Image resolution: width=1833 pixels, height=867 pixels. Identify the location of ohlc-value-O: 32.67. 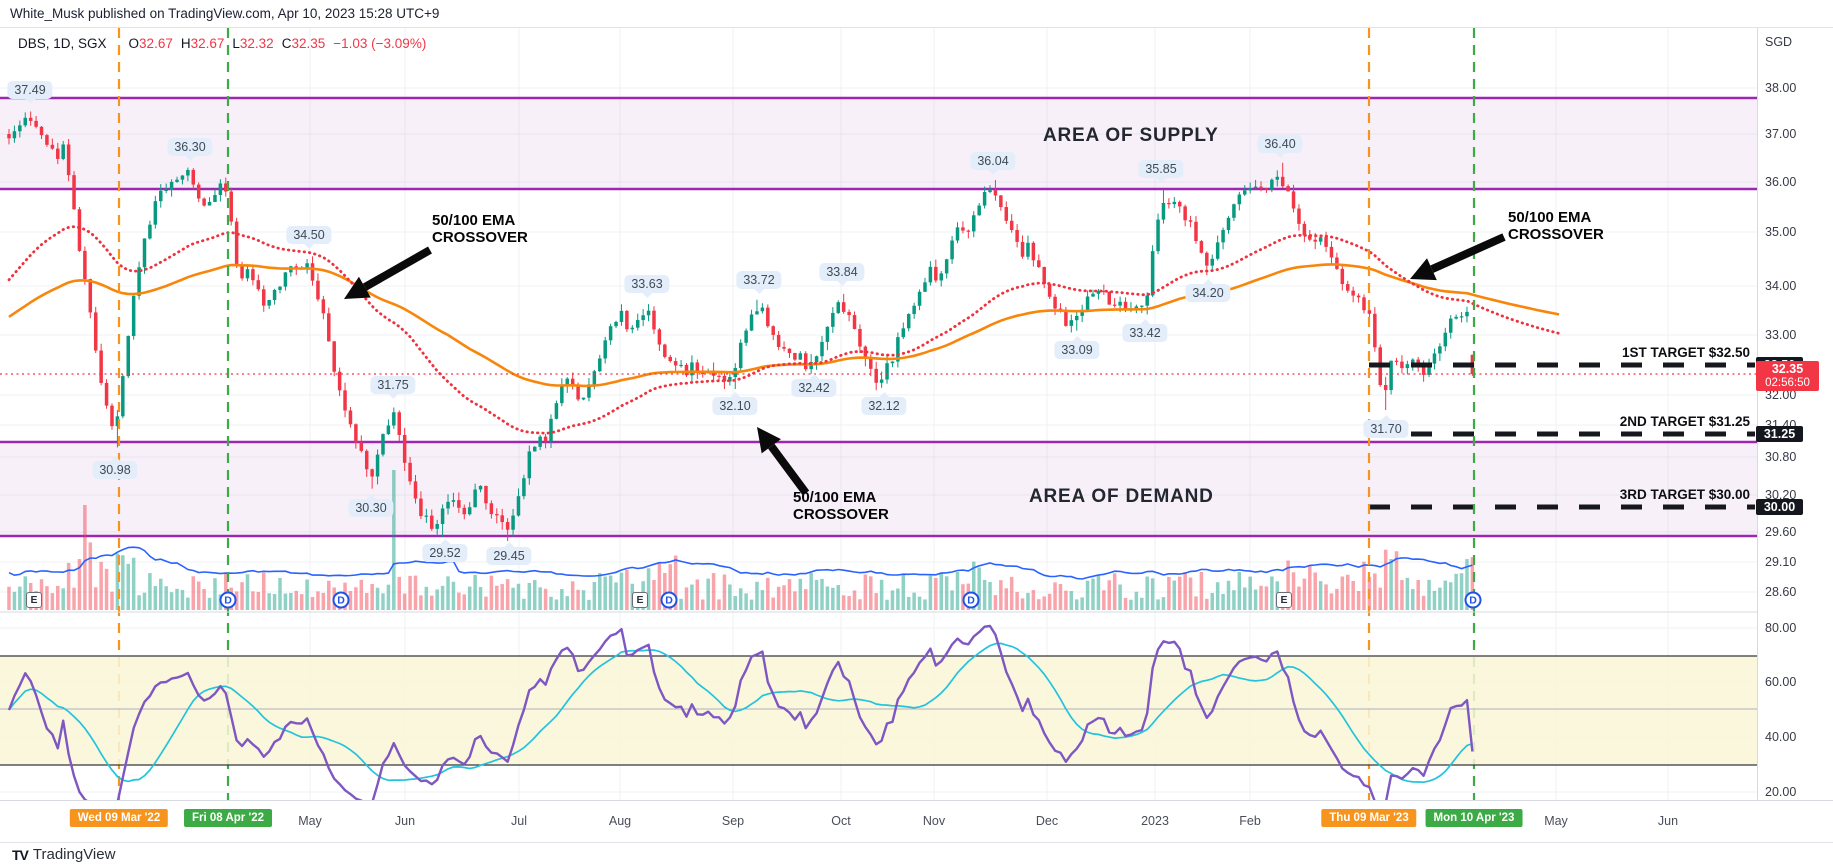
(156, 43).